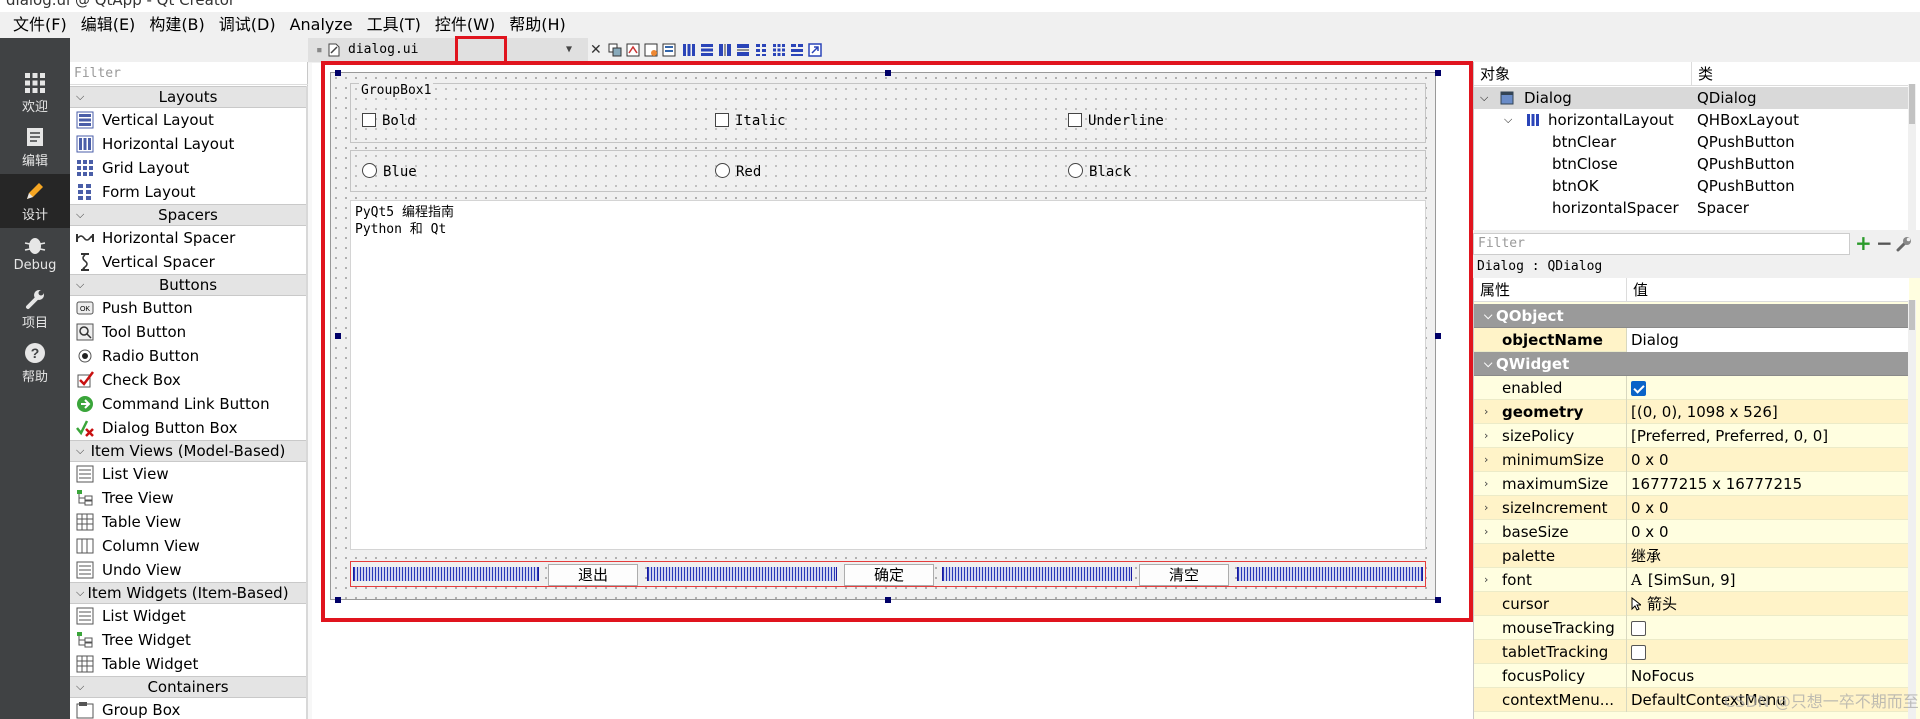 Image resolution: width=1920 pixels, height=719 pixels. I want to click on prop-geometry: › geometry [(0, 0), 1098 x 526], so click(1691, 412).